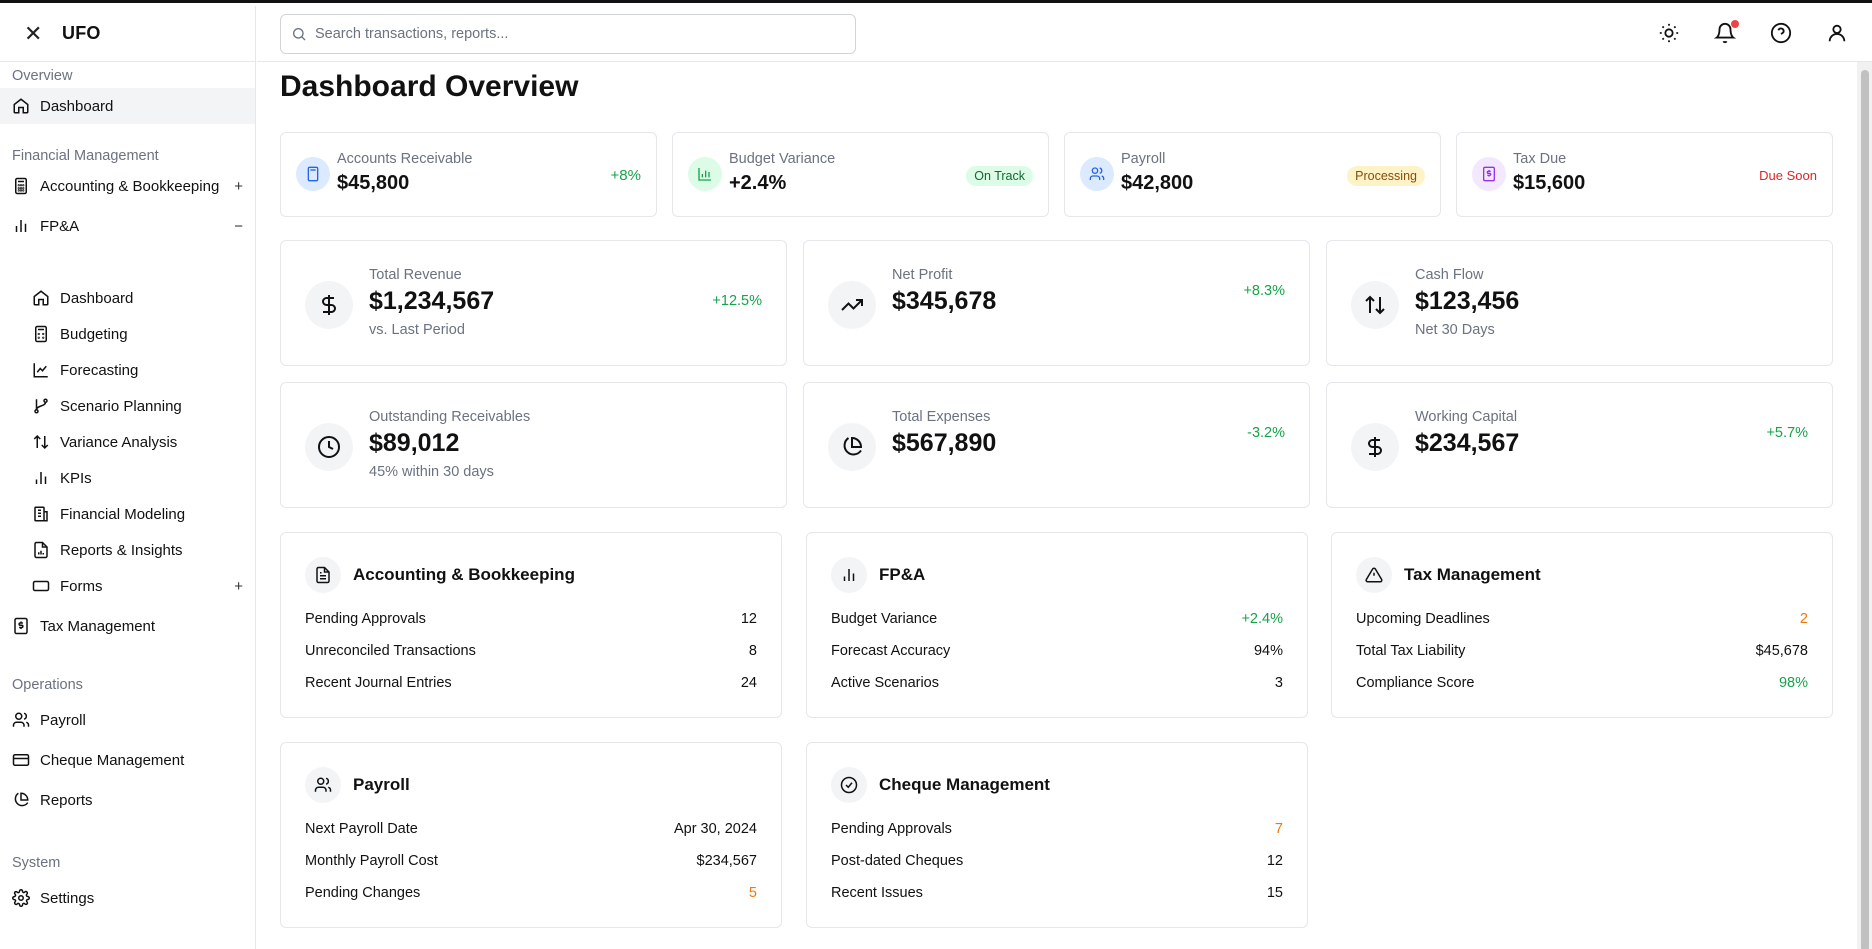 This screenshot has width=1872, height=949. I want to click on status-badge: Processing, so click(1386, 176).